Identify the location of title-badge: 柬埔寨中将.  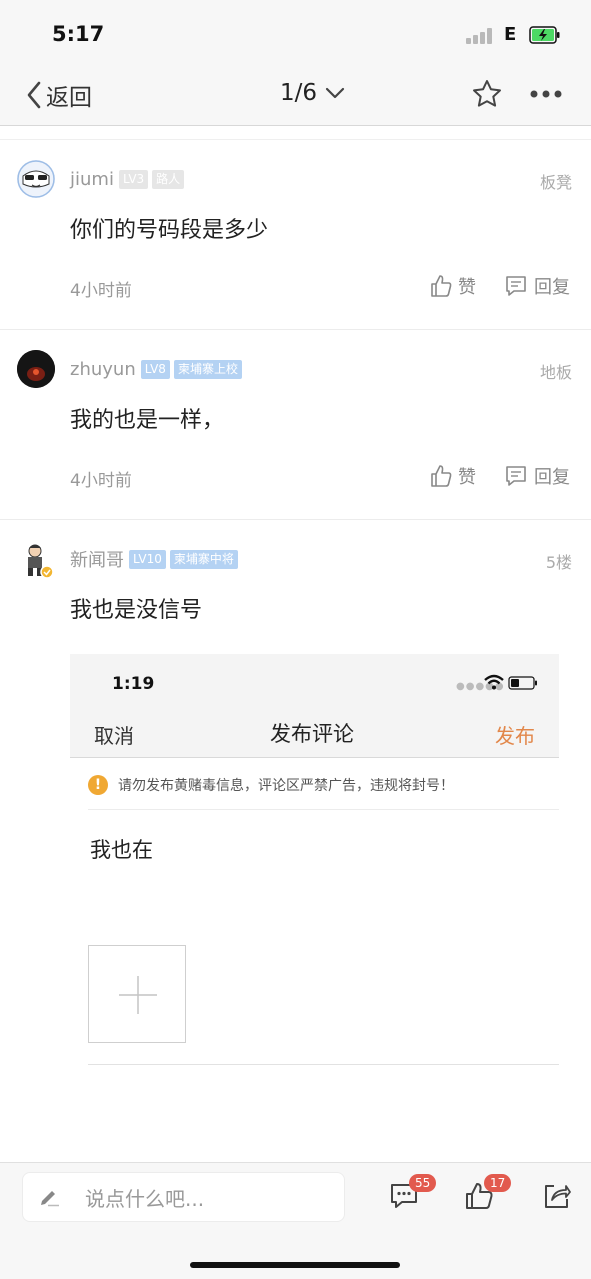
(203, 559).